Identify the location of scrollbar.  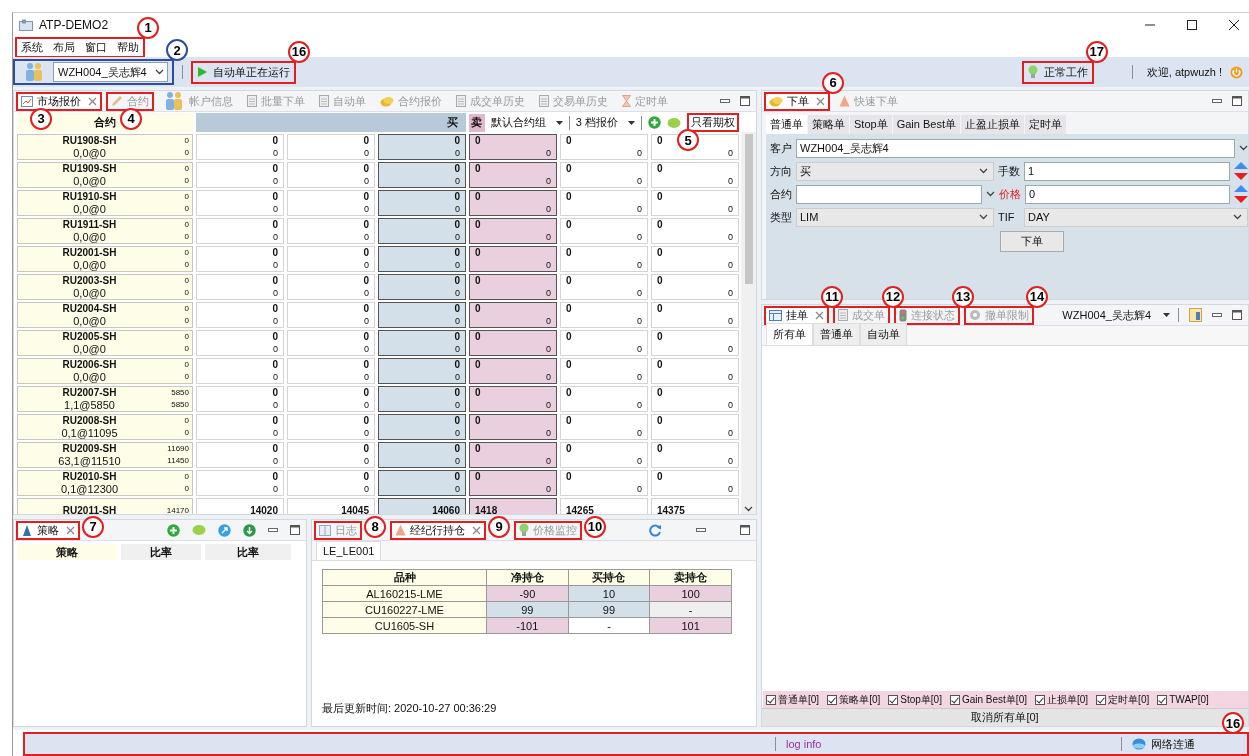
(748, 323).